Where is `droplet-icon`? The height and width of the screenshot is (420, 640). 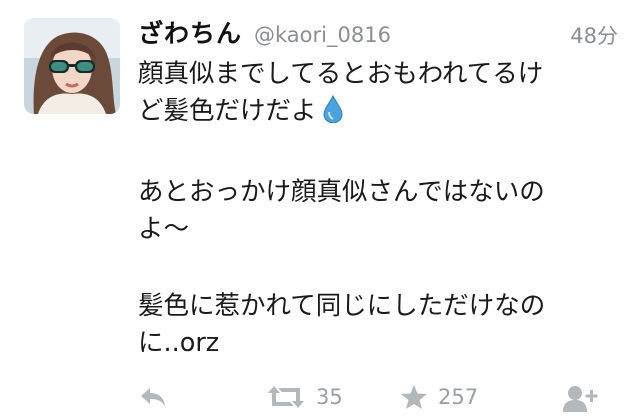
droplet-icon is located at coordinates (333, 114).